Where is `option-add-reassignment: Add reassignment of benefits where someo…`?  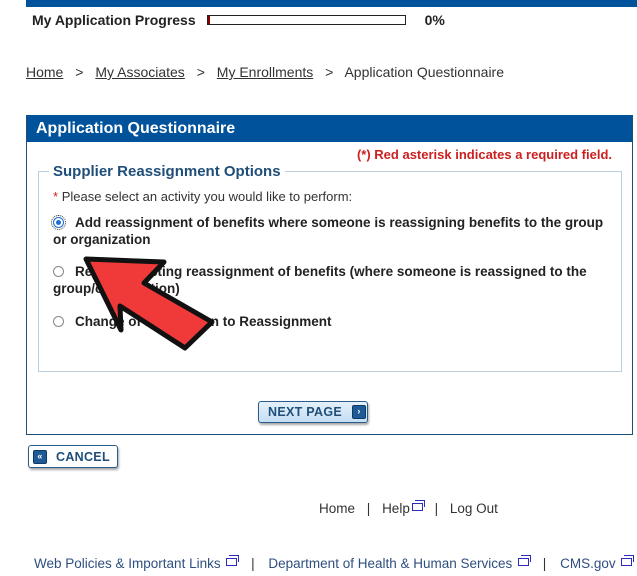
option-add-reassignment: Add reassignment of benefits where someo… is located at coordinates (330, 231).